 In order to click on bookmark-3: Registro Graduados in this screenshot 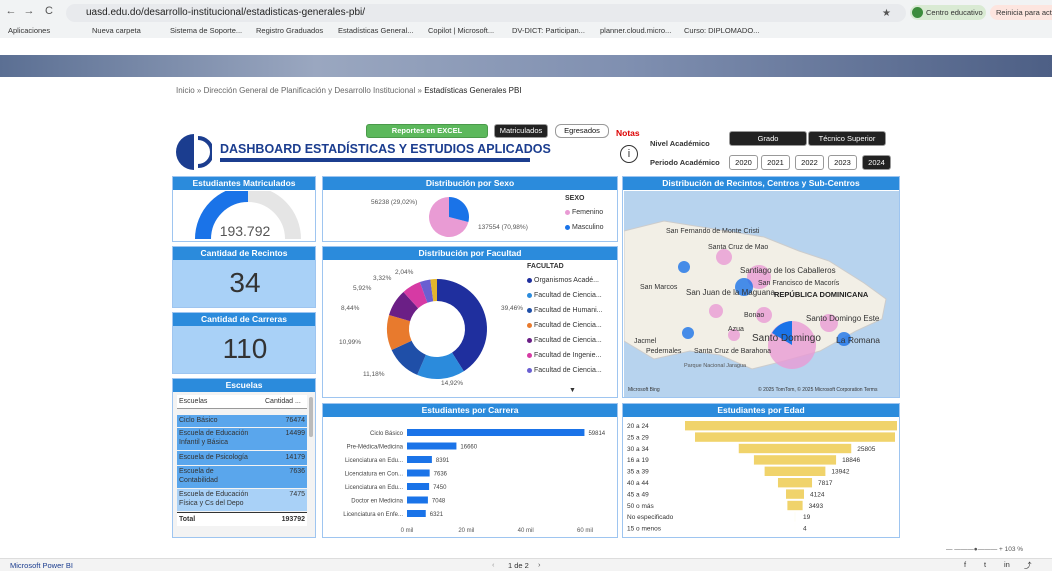, I will do `click(289, 30)`.